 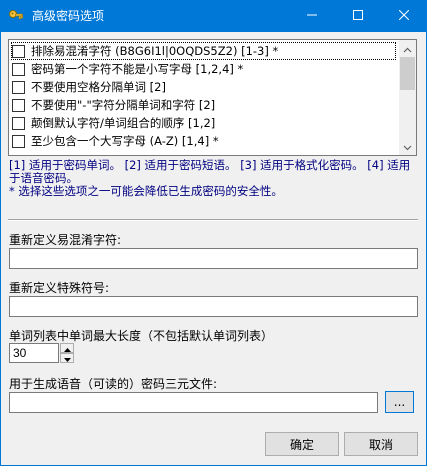 What do you see at coordinates (141, 336) in the screenshot?
I see `max-word-length-label: 单词列表中单词最大长度（不包括默认单词列表）` at bounding box center [141, 336].